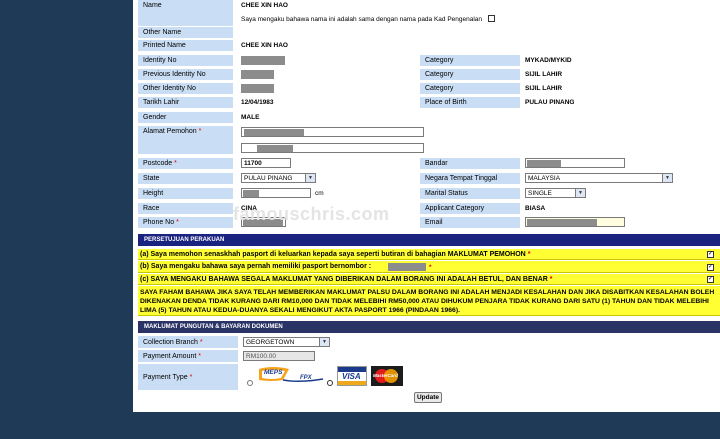 The height and width of the screenshot is (439, 720). What do you see at coordinates (470, 60) in the screenshot?
I see `category-label-1: Category` at bounding box center [470, 60].